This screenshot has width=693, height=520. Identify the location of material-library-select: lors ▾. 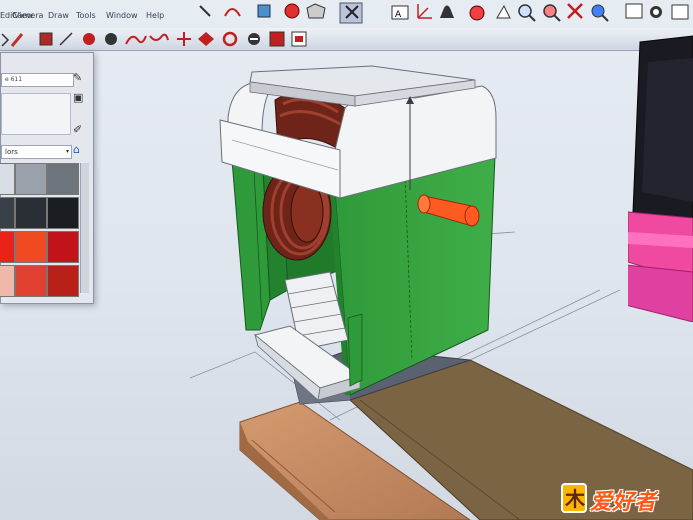
(36, 152).